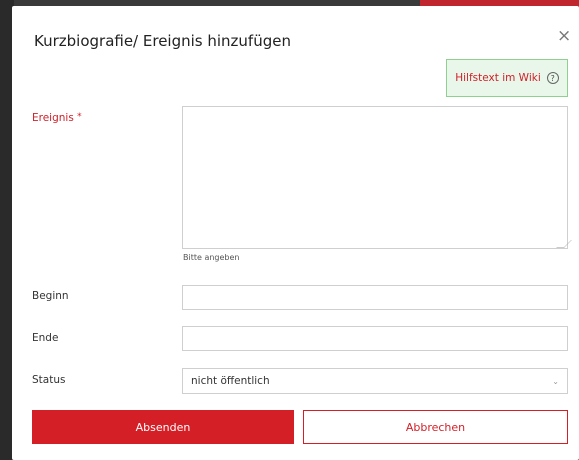  What do you see at coordinates (163, 427) in the screenshot?
I see `submit-button: Absenden` at bounding box center [163, 427].